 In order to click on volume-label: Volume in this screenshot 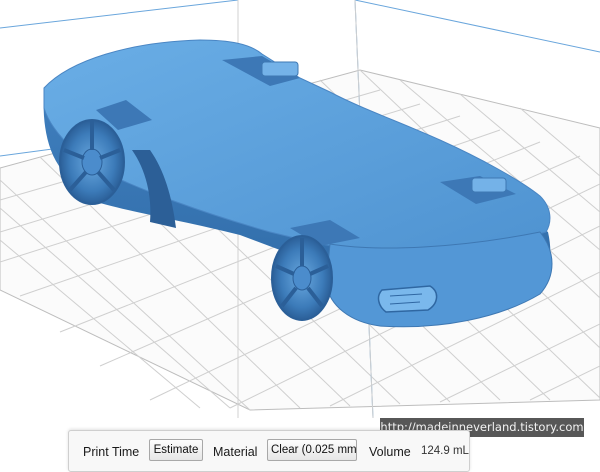, I will do `click(390, 452)`.